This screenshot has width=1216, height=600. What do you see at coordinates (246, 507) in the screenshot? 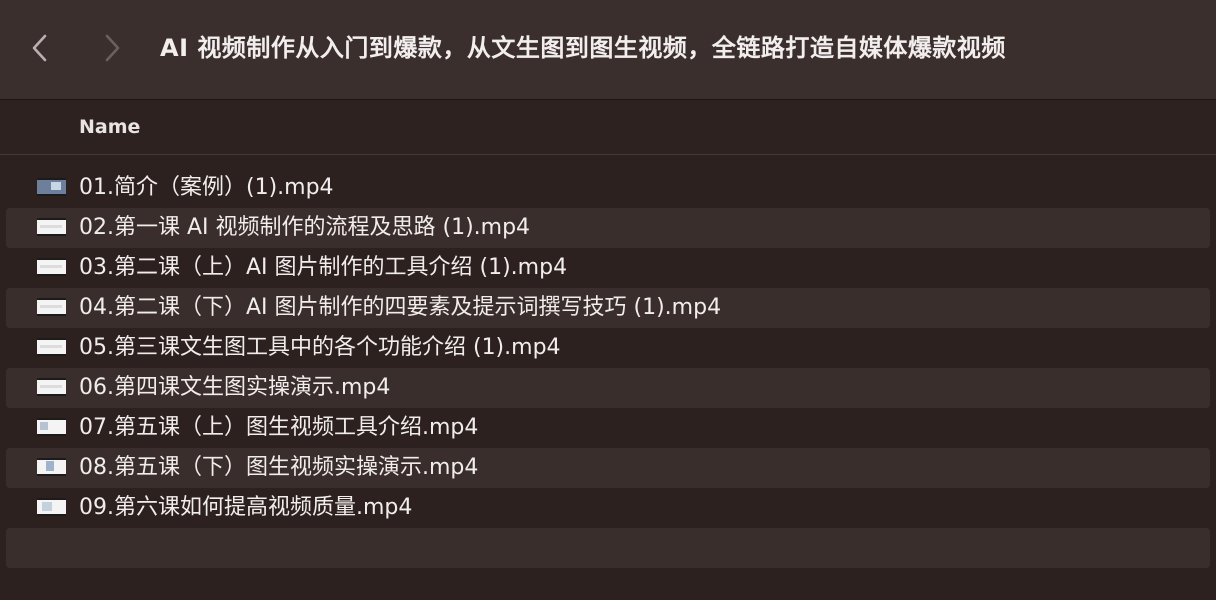
I see `file-name: 09.第六课如何提高视频质量.mp4` at bounding box center [246, 507].